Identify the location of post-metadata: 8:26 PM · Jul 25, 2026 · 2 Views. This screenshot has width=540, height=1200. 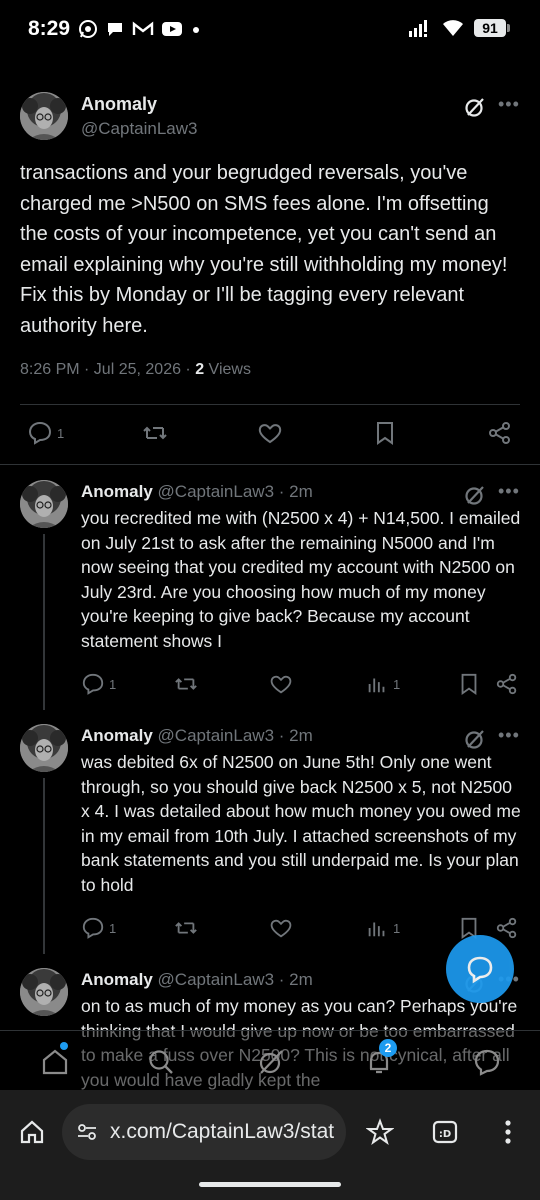
(270, 373).